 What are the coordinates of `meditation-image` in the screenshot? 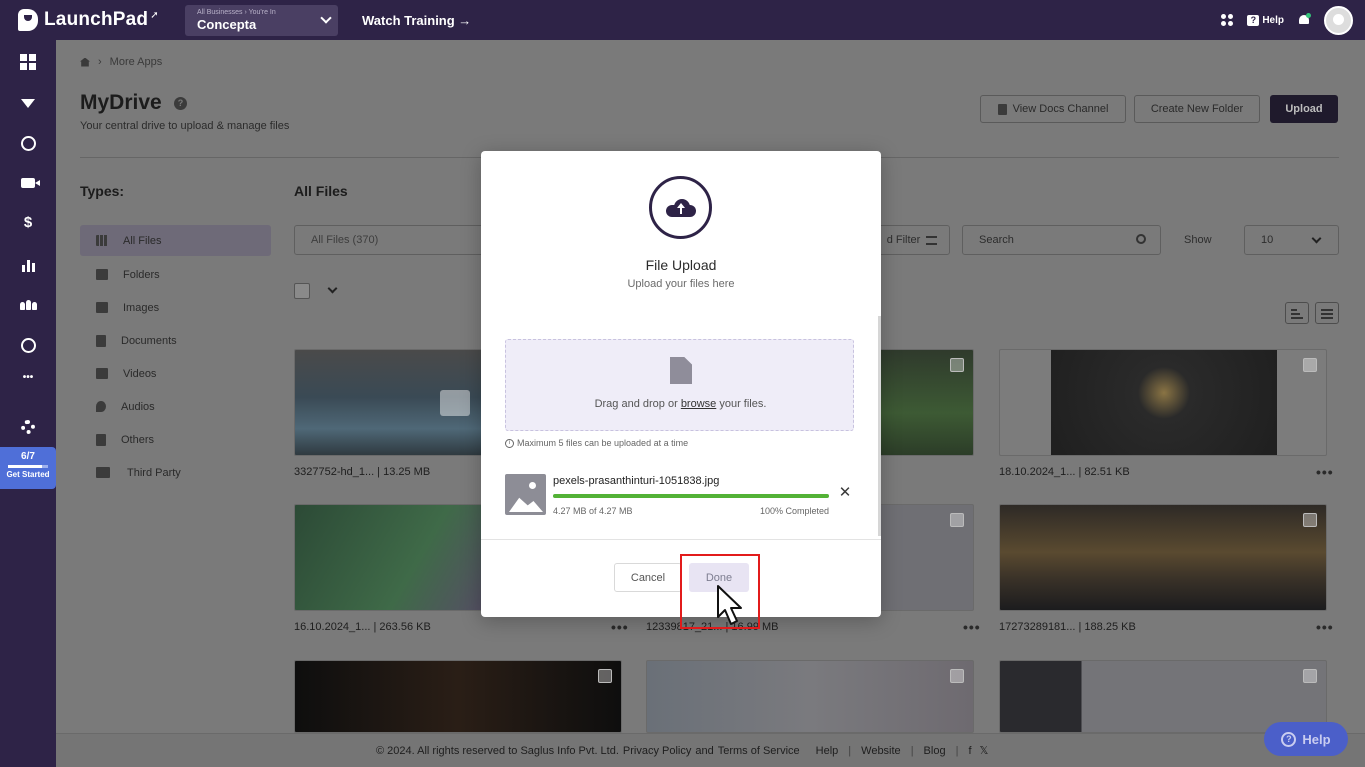 It's located at (1164, 402).